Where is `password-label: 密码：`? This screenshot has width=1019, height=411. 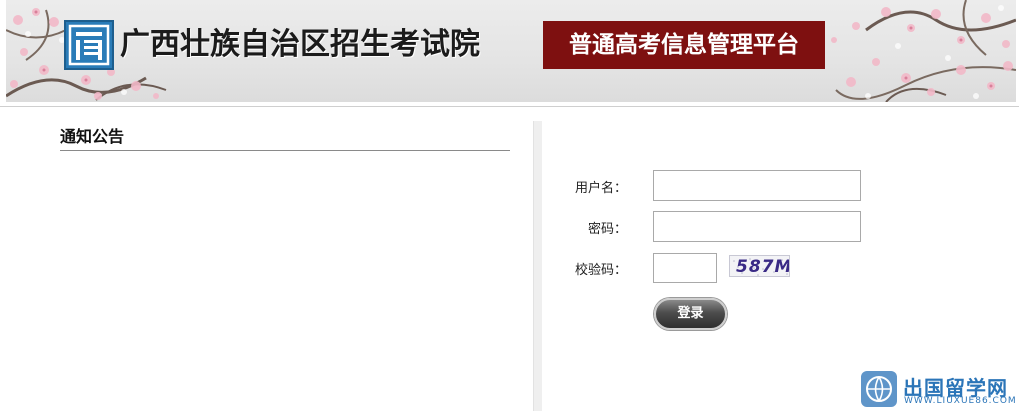
password-label: 密码： is located at coordinates (607, 229).